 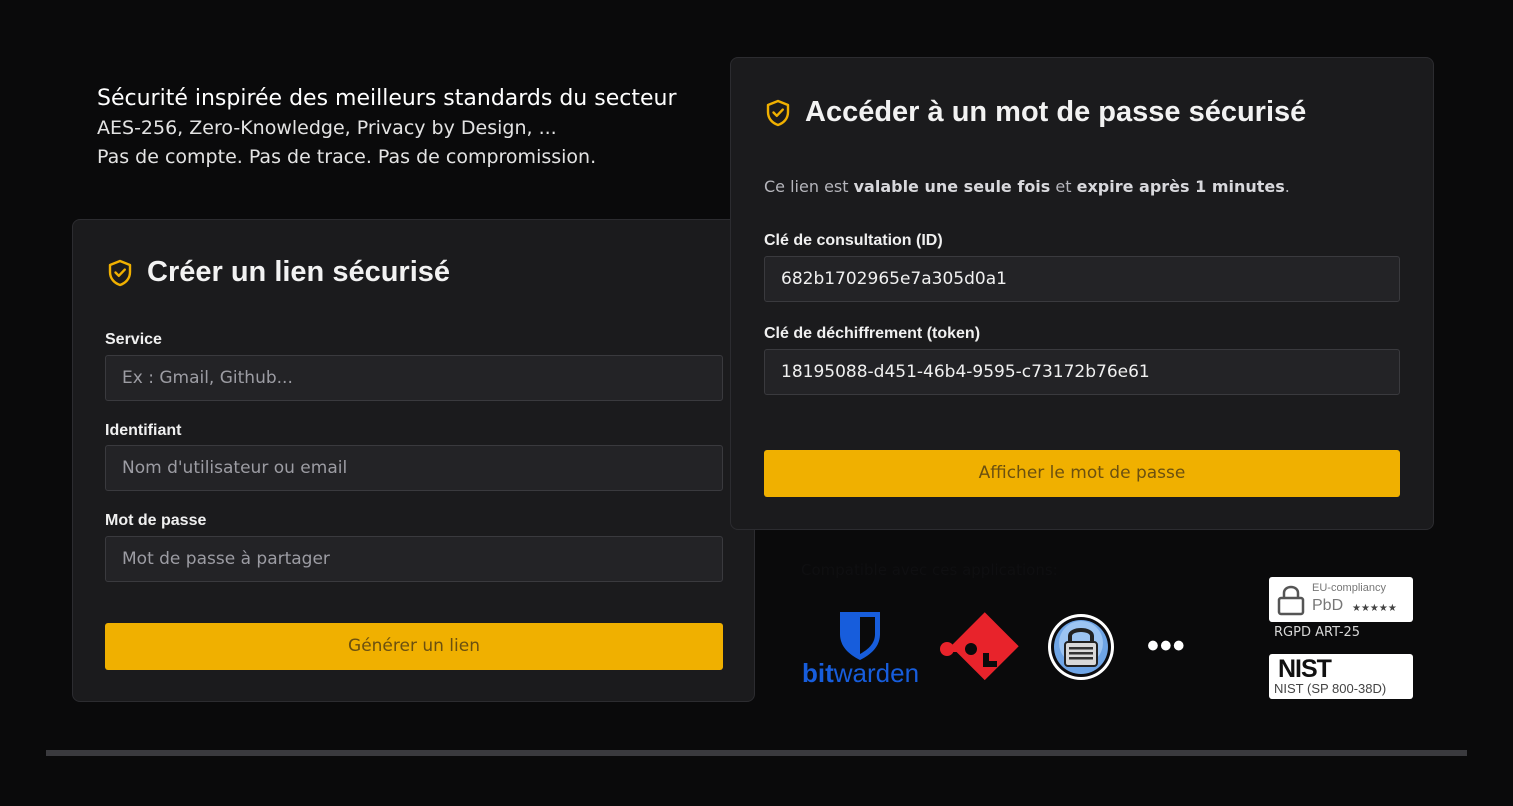 What do you see at coordinates (143, 430) in the screenshot?
I see `identifier-label: Identifiant` at bounding box center [143, 430].